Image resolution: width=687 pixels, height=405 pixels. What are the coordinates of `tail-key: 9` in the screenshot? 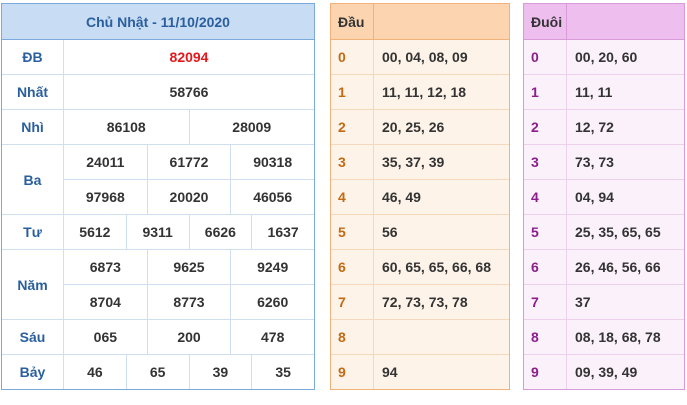 It's located at (545, 372).